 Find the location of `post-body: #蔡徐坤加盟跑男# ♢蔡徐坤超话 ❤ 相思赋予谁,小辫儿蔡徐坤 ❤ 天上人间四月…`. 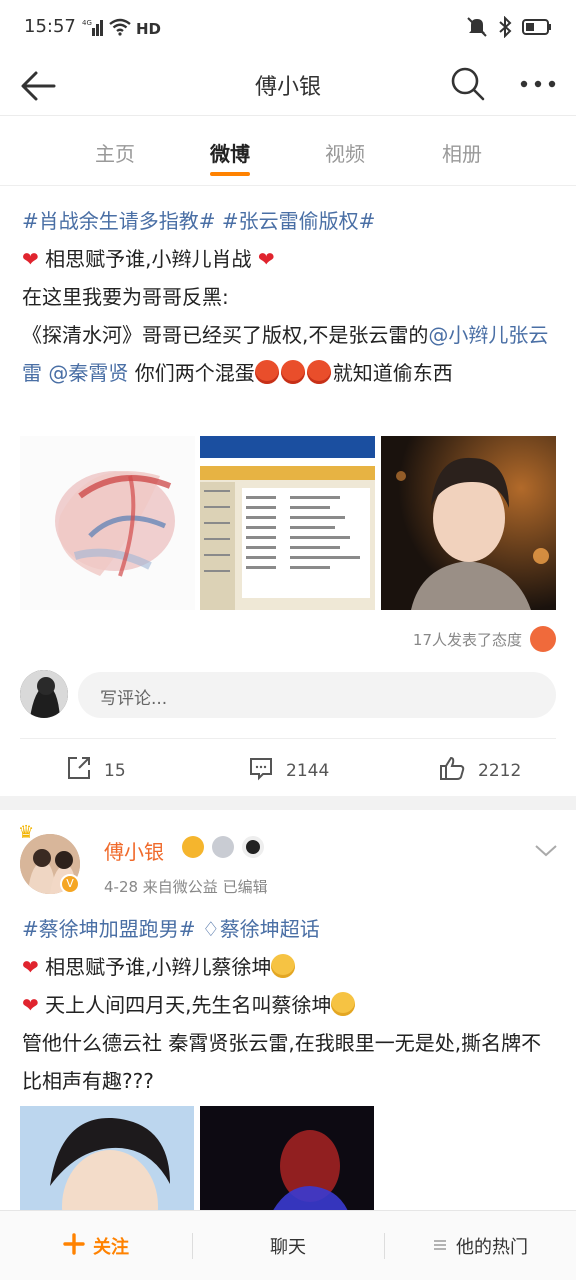

post-body: #蔡徐坤加盟跑男# ♢蔡徐坤超话 ❤ 相思赋予谁,小辫儿蔡徐坤 ❤ 天上人间四月… is located at coordinates (289, 1005).